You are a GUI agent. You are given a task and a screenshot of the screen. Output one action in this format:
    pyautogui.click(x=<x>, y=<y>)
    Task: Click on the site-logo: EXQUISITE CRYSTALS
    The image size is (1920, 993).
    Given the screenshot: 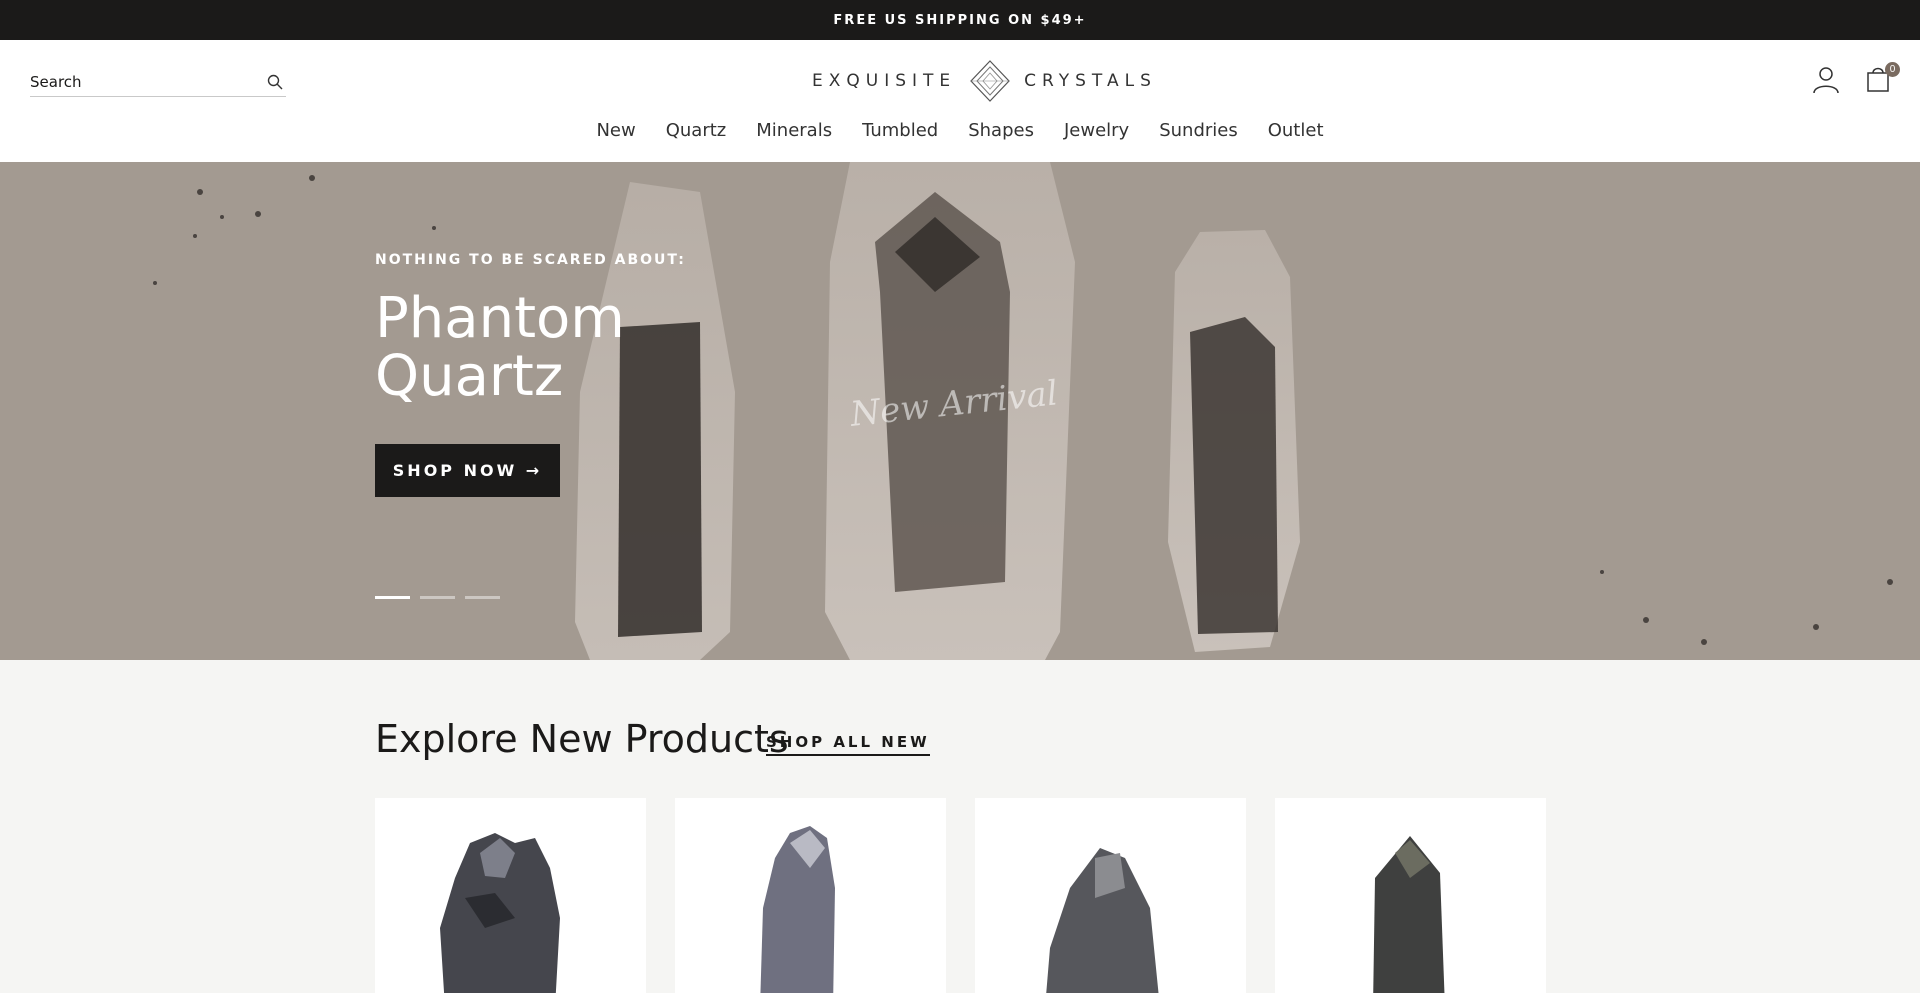 What is the action you would take?
    pyautogui.click(x=984, y=81)
    